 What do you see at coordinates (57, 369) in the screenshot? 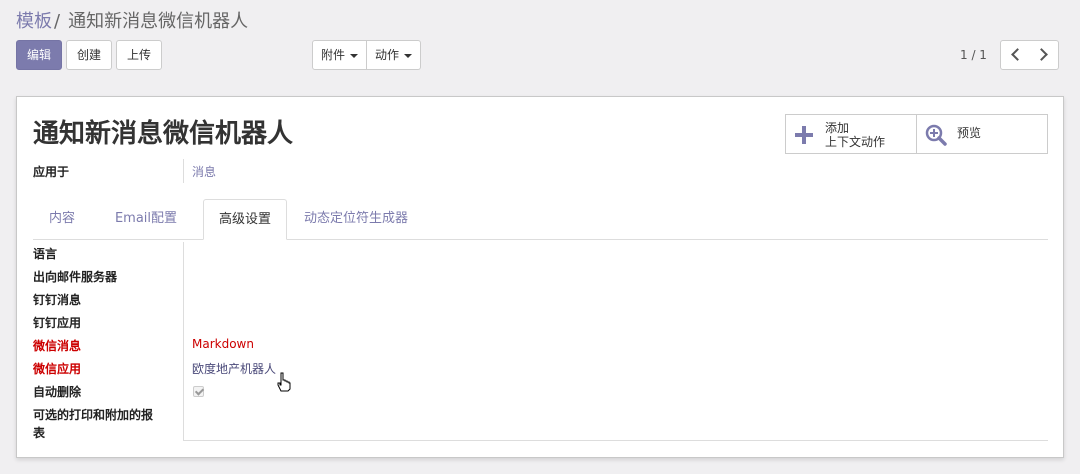
I see `wechat-app-label: 微信应用` at bounding box center [57, 369].